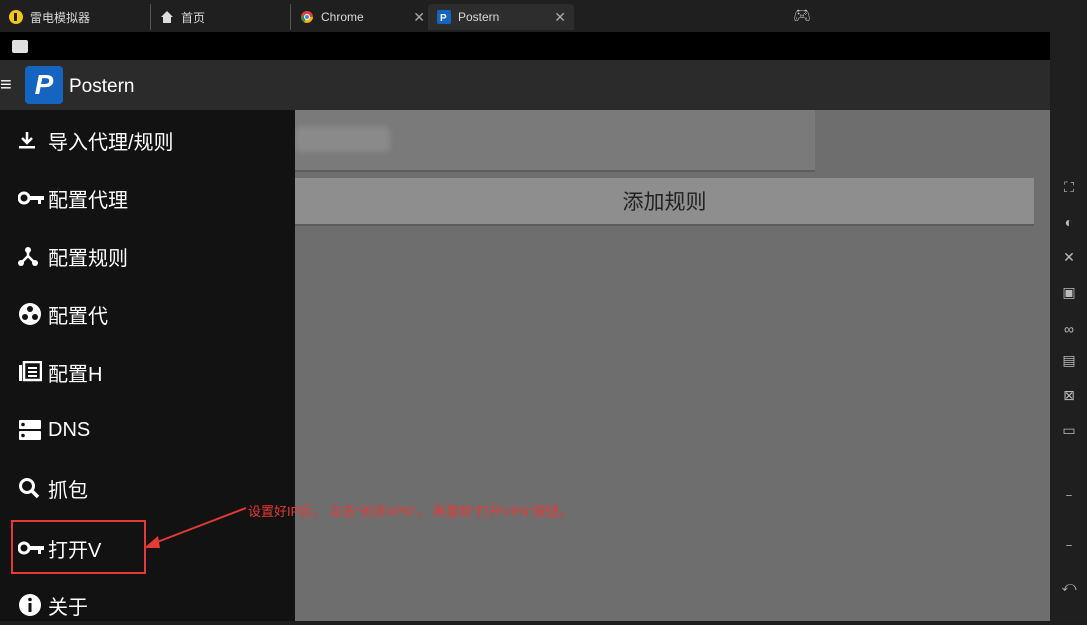 The height and width of the screenshot is (625, 1087). I want to click on drawer-item-label: 配置H, so click(75, 374).